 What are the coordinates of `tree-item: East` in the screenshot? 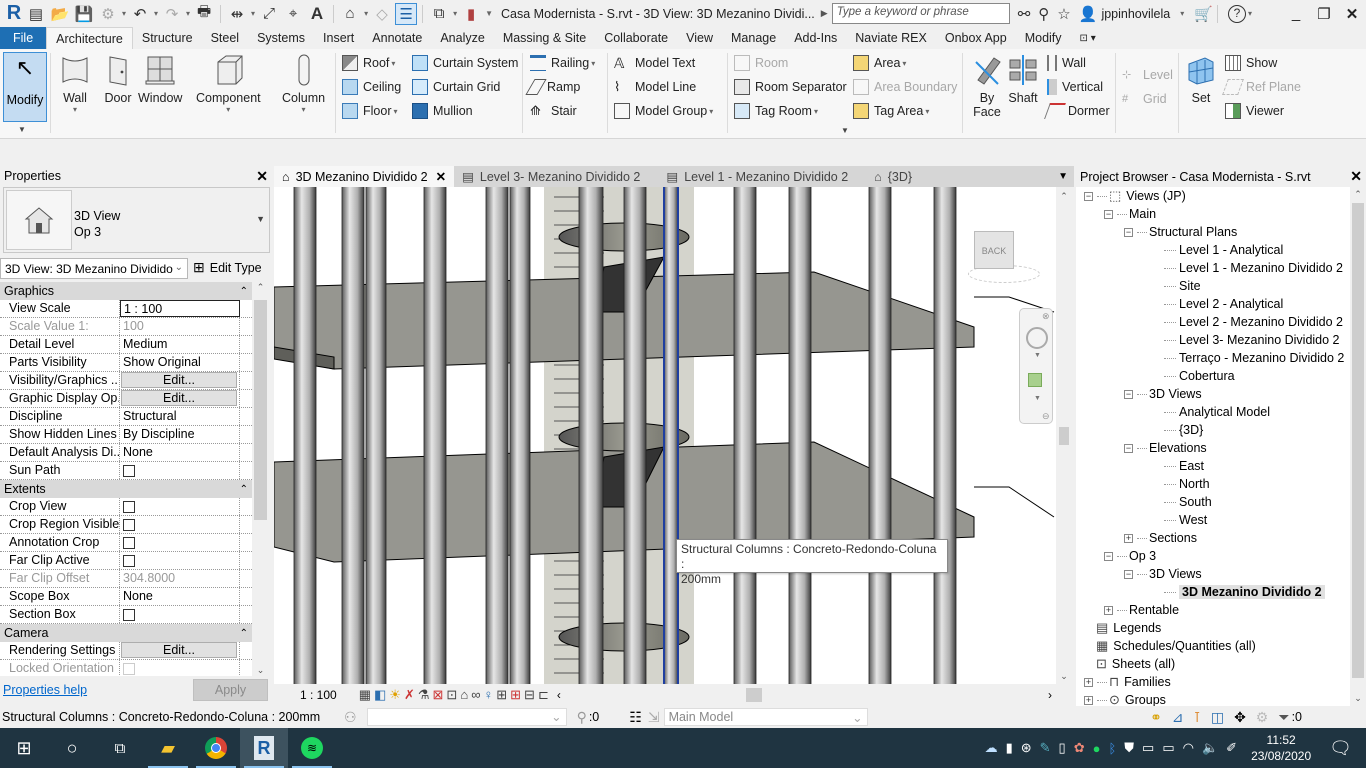 It's located at (1184, 466).